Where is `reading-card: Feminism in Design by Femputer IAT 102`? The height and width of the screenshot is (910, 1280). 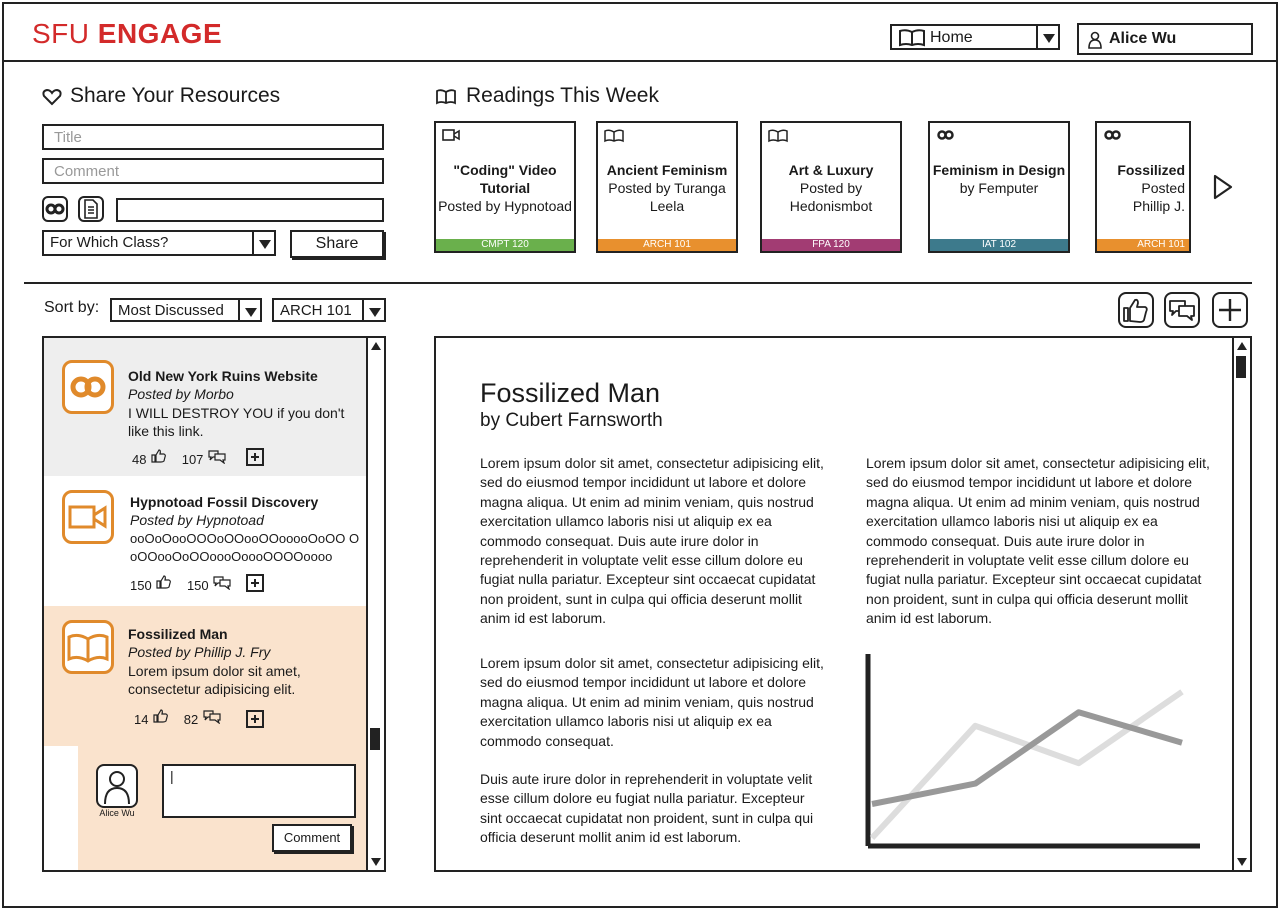
reading-card: Feminism in Design by Femputer IAT 102 is located at coordinates (999, 187).